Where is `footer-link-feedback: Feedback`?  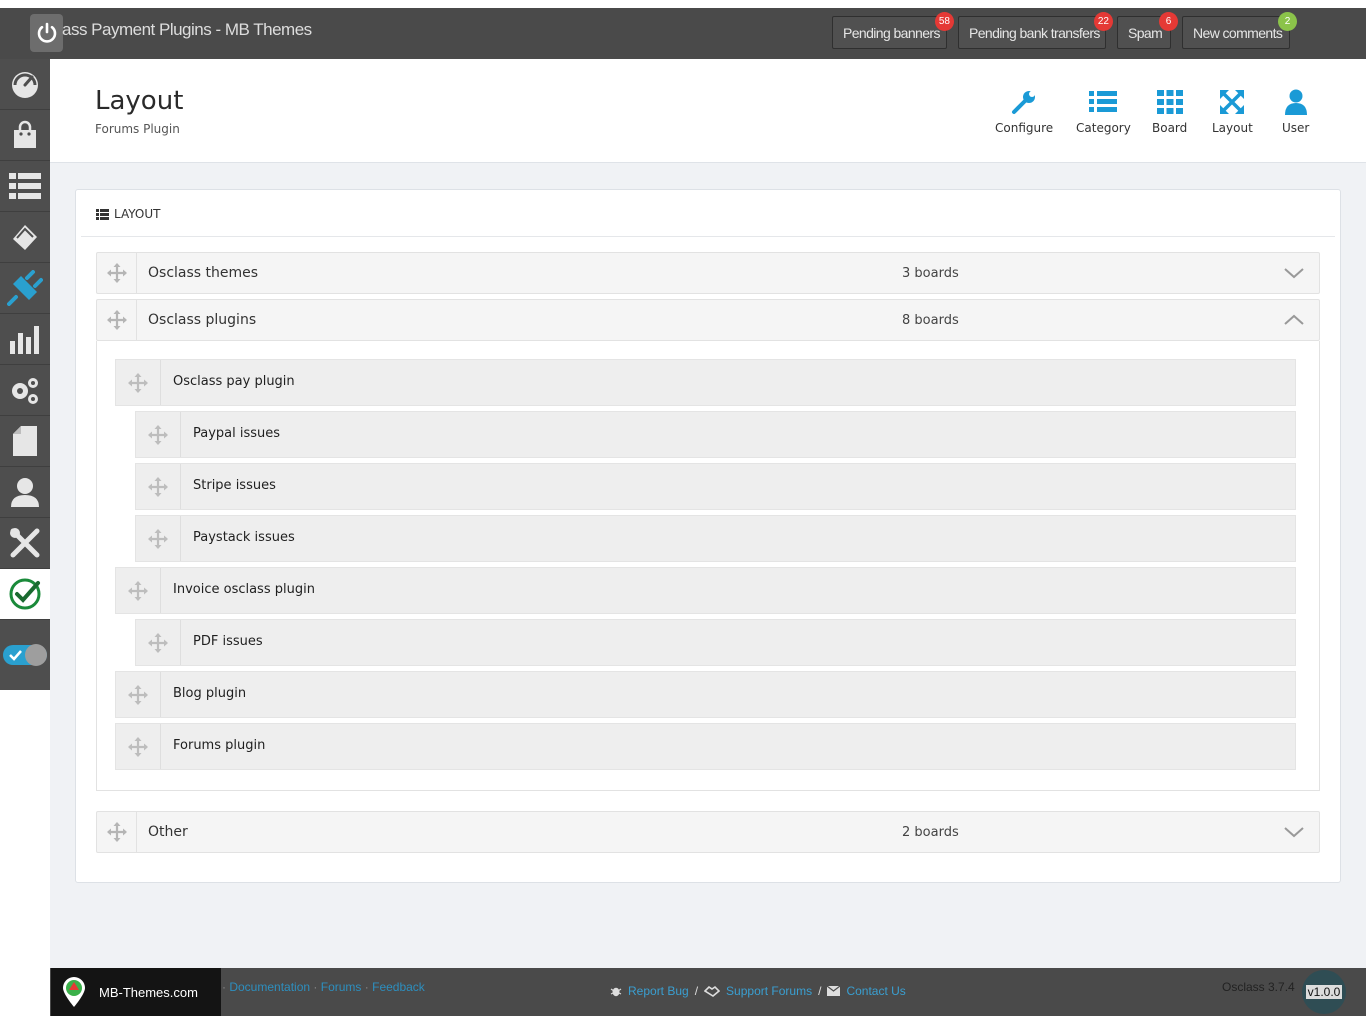
footer-link-feedback: Feedback is located at coordinates (398, 987).